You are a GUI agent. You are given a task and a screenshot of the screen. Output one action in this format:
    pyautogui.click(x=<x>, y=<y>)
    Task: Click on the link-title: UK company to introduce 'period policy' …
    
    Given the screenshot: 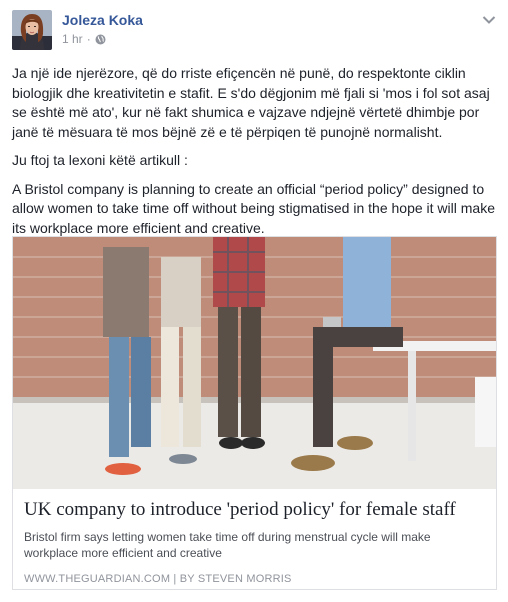 What is the action you would take?
    pyautogui.click(x=254, y=510)
    